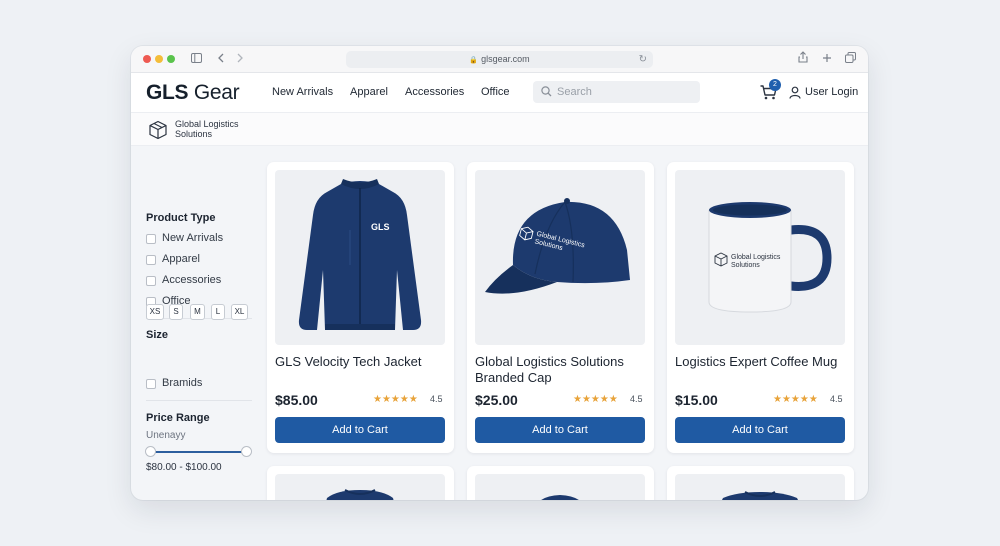 This screenshot has width=1000, height=546. Describe the element at coordinates (182, 383) in the screenshot. I see `filter-label: Bramids` at that location.